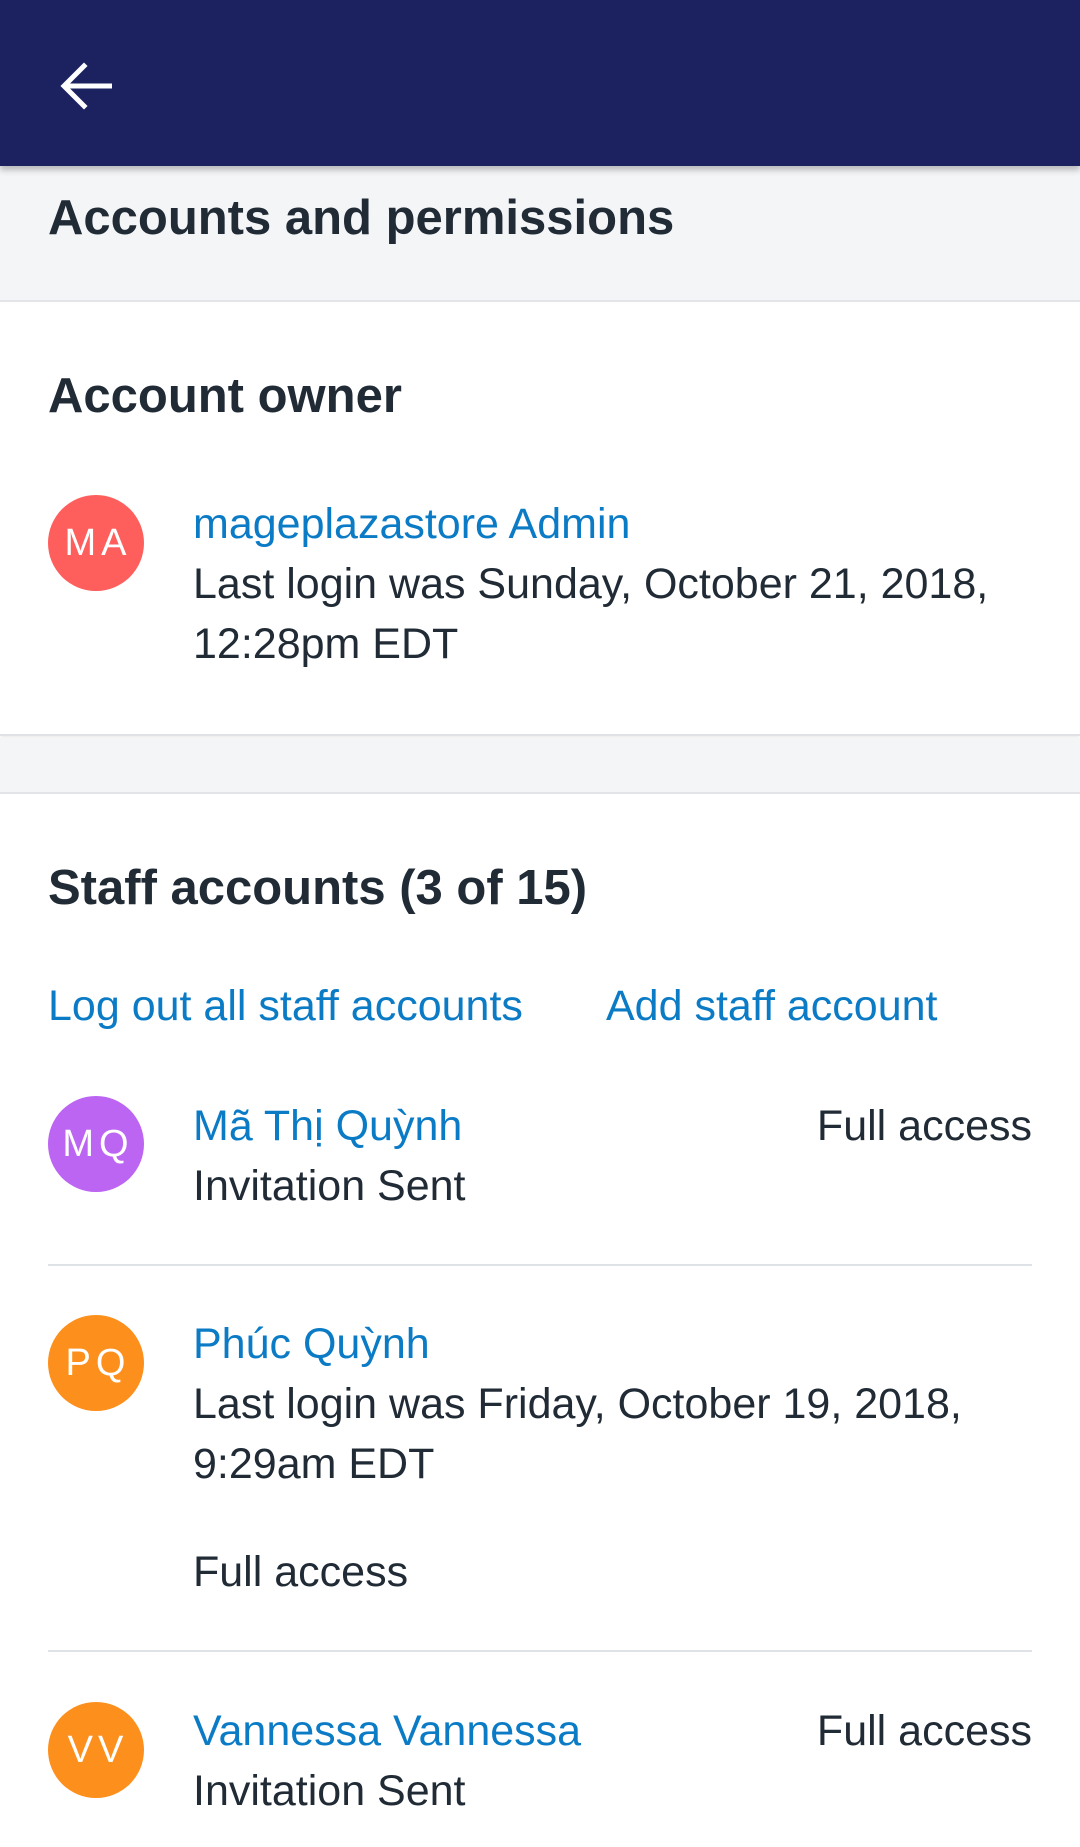  What do you see at coordinates (96, 1363) in the screenshot?
I see `staff-avatar: PQ` at bounding box center [96, 1363].